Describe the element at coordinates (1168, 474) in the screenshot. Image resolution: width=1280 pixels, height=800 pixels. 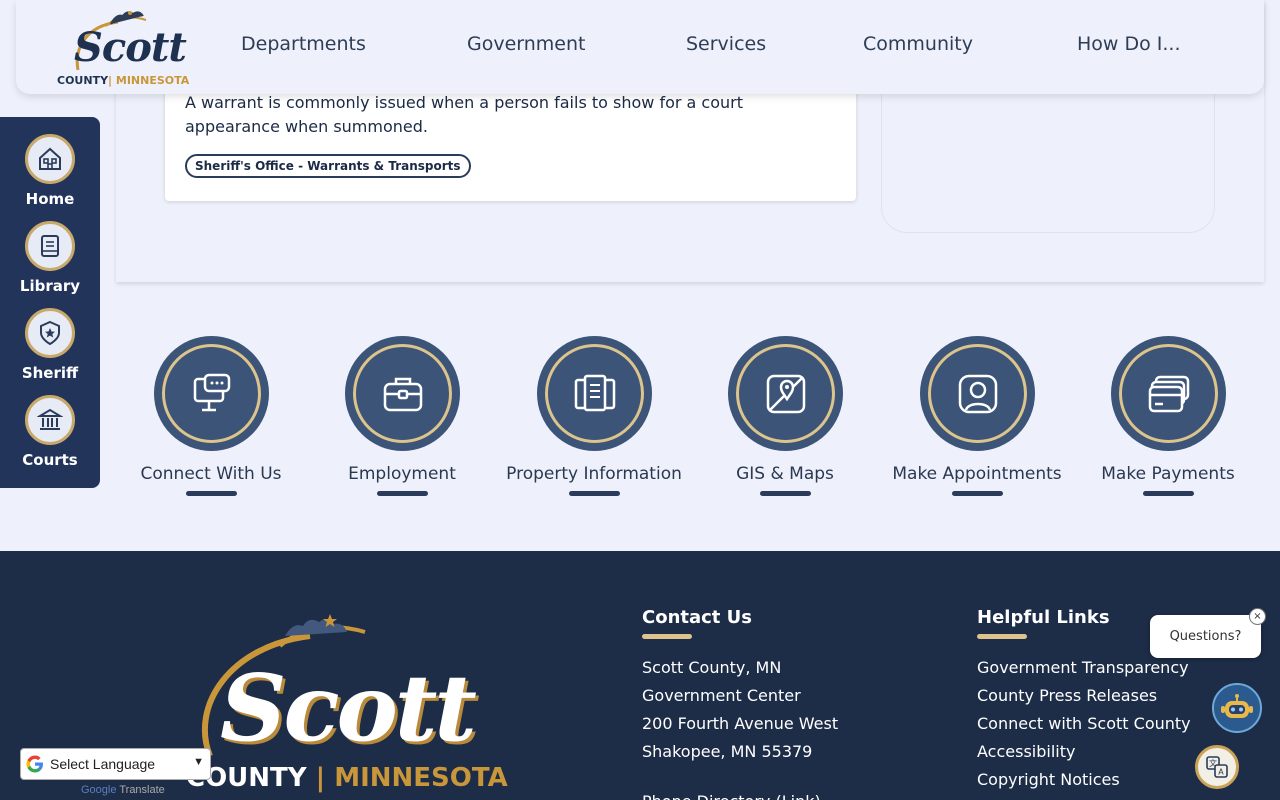
I see `quick-link-label: Make Payments` at that location.